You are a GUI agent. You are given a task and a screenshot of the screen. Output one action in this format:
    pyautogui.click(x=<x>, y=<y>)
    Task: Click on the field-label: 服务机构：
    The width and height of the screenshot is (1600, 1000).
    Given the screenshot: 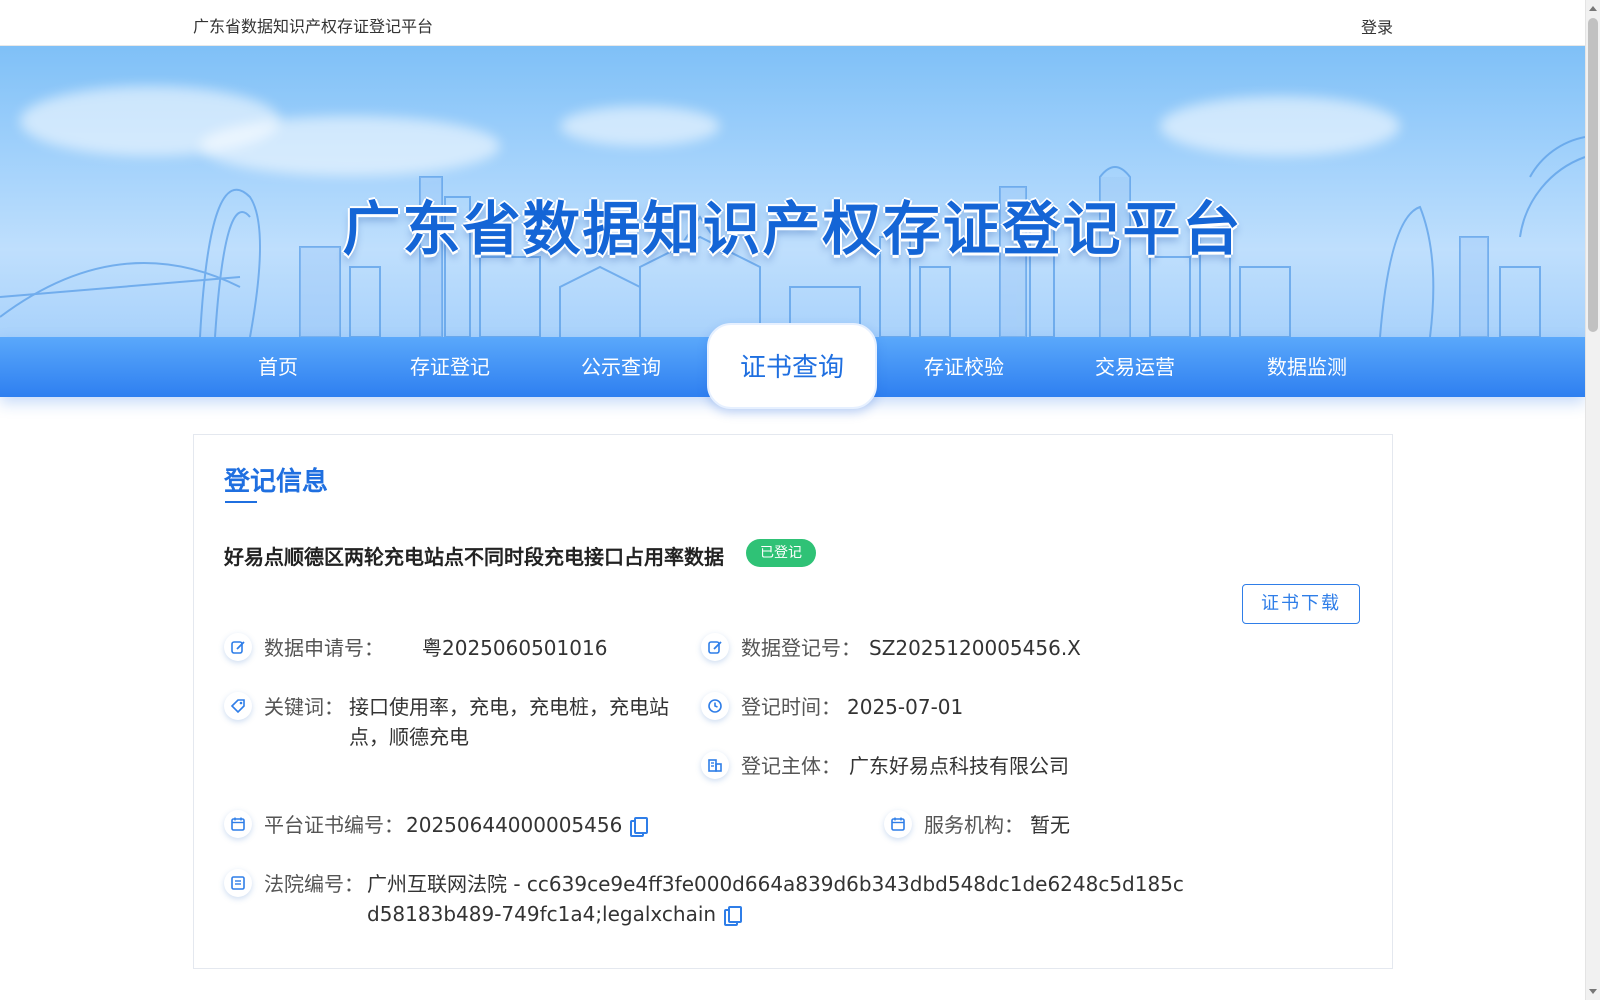 What is the action you would take?
    pyautogui.click(x=974, y=825)
    